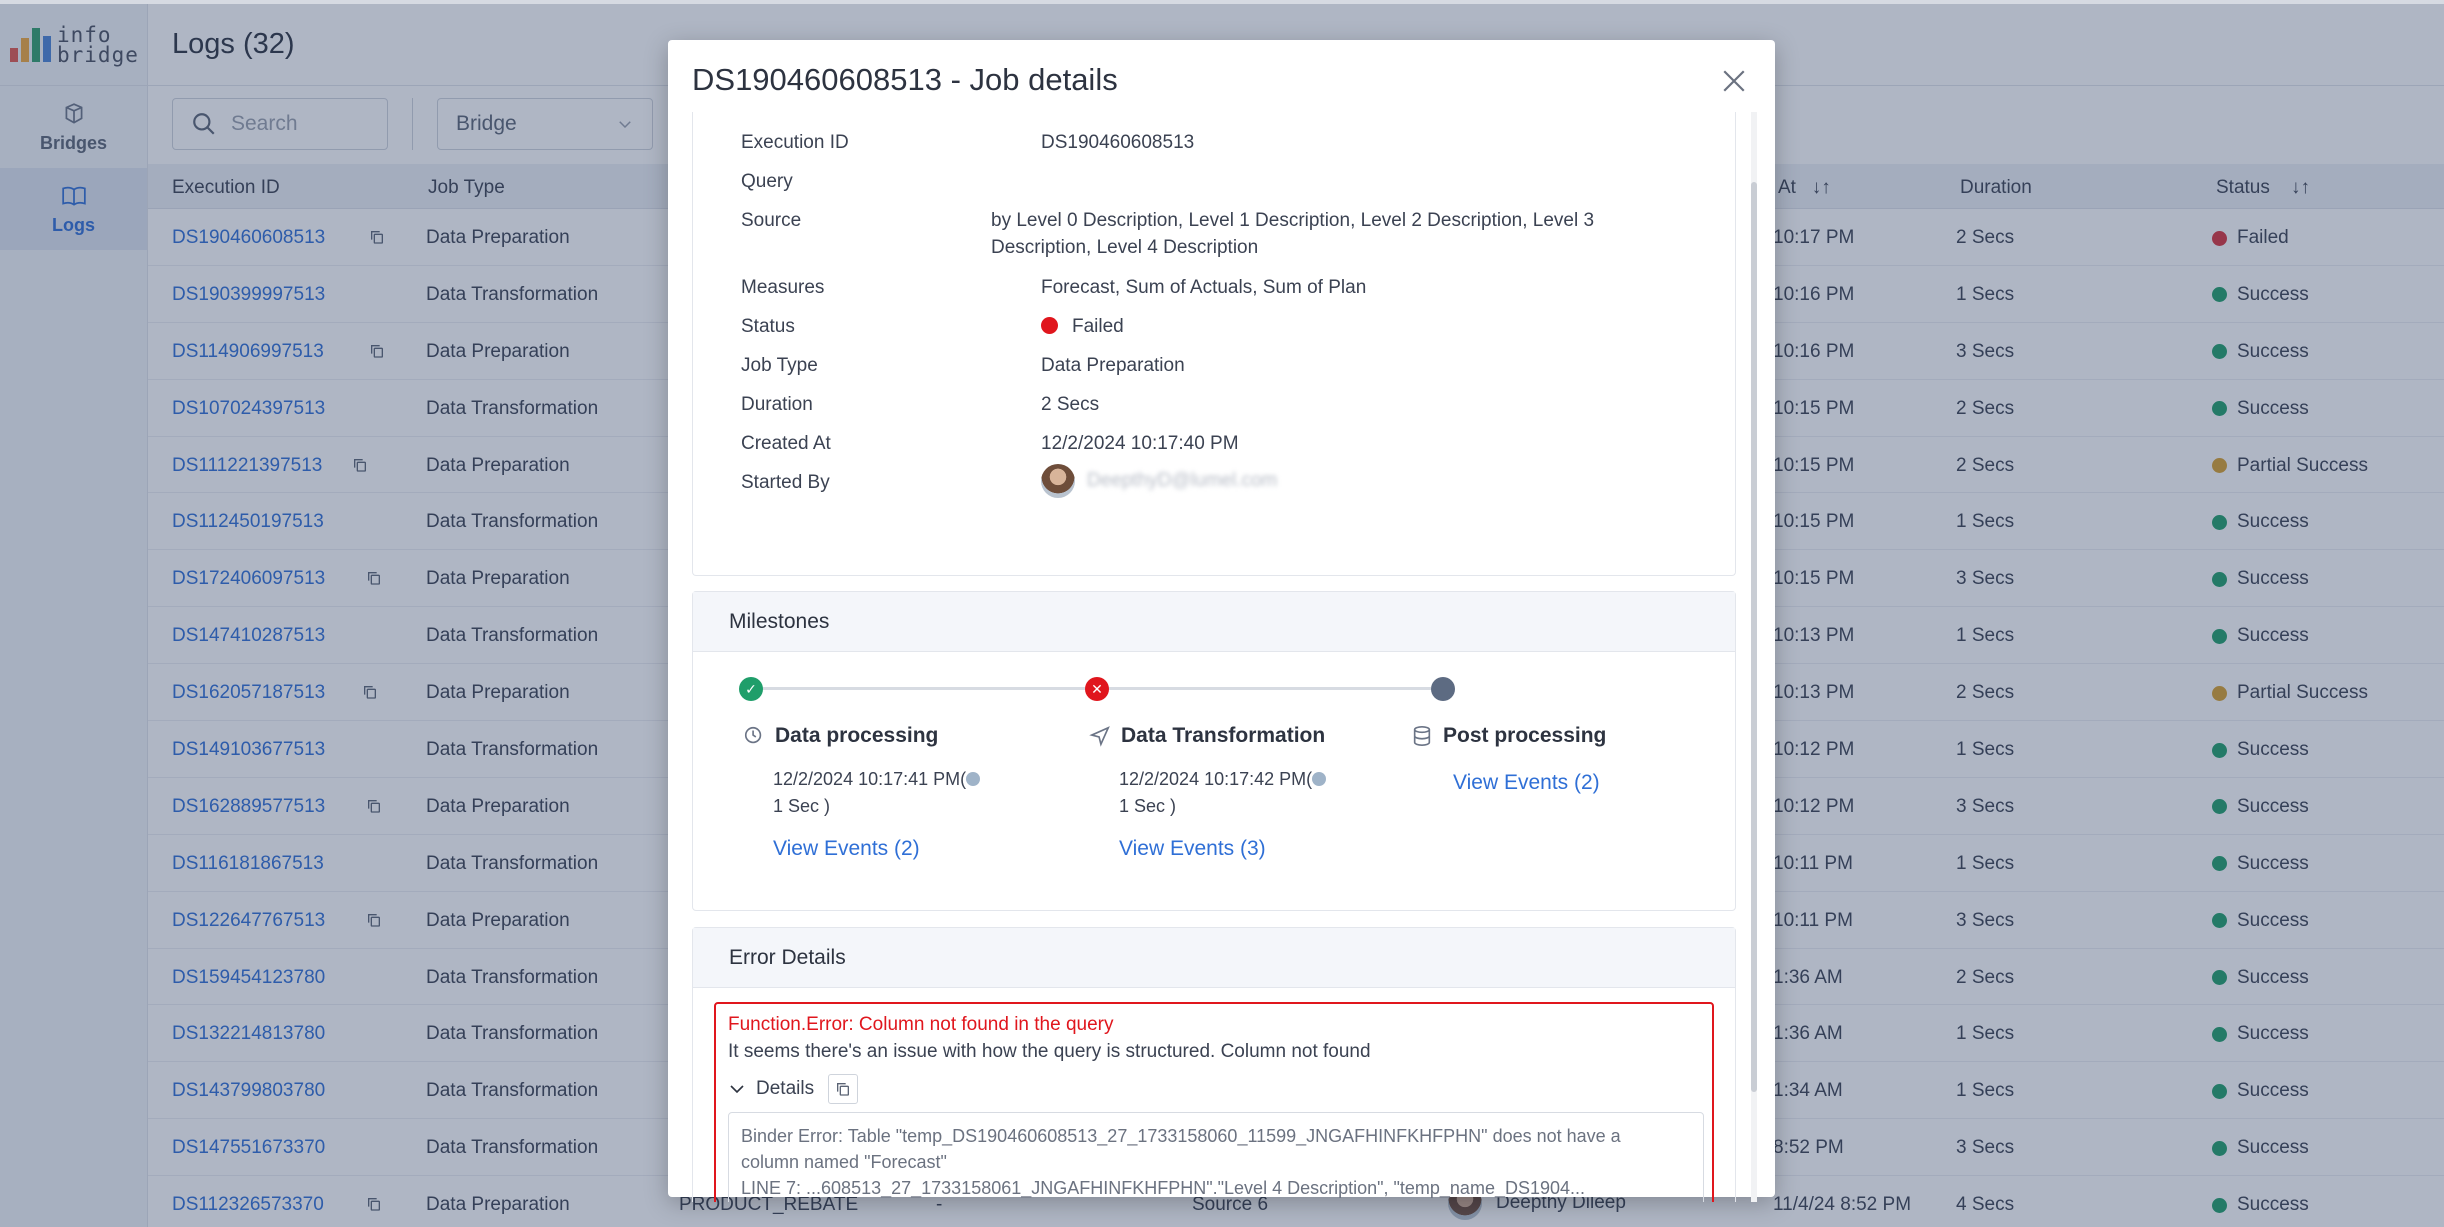  Describe the element at coordinates (779, 365) in the screenshot. I see `job-type-label: Job Type` at that location.